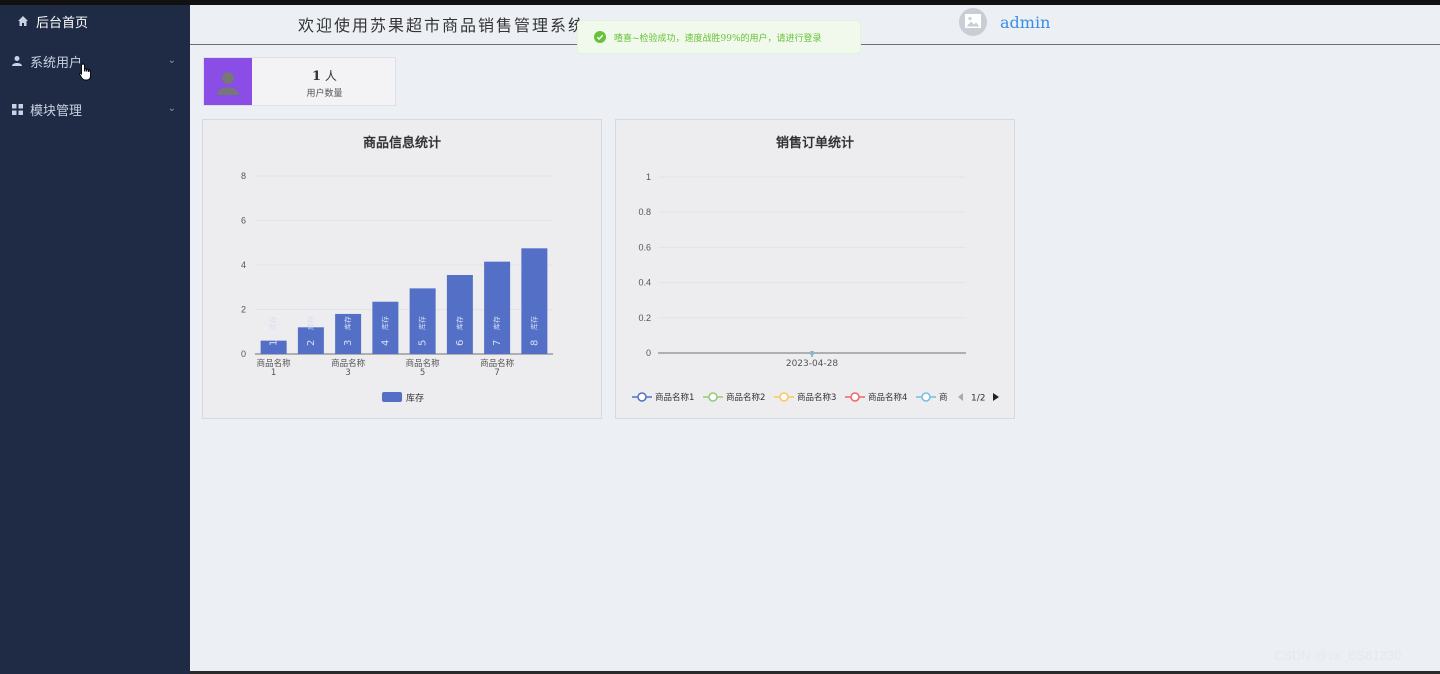 The image size is (1440, 674). Describe the element at coordinates (347, 373) in the screenshot. I see `x-tick-label: 3` at that location.